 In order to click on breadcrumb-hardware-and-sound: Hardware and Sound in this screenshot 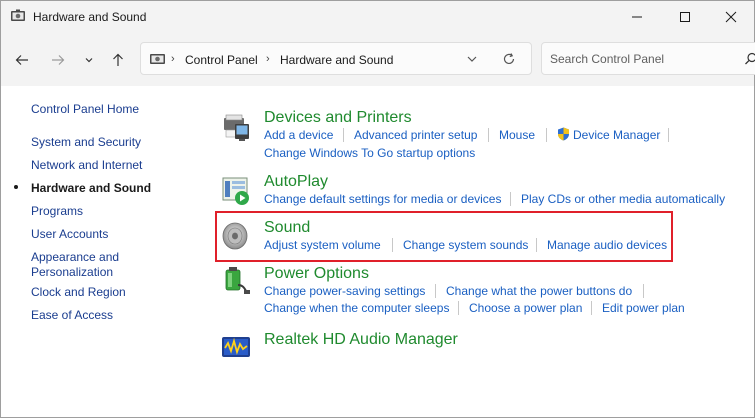, I will do `click(336, 60)`.